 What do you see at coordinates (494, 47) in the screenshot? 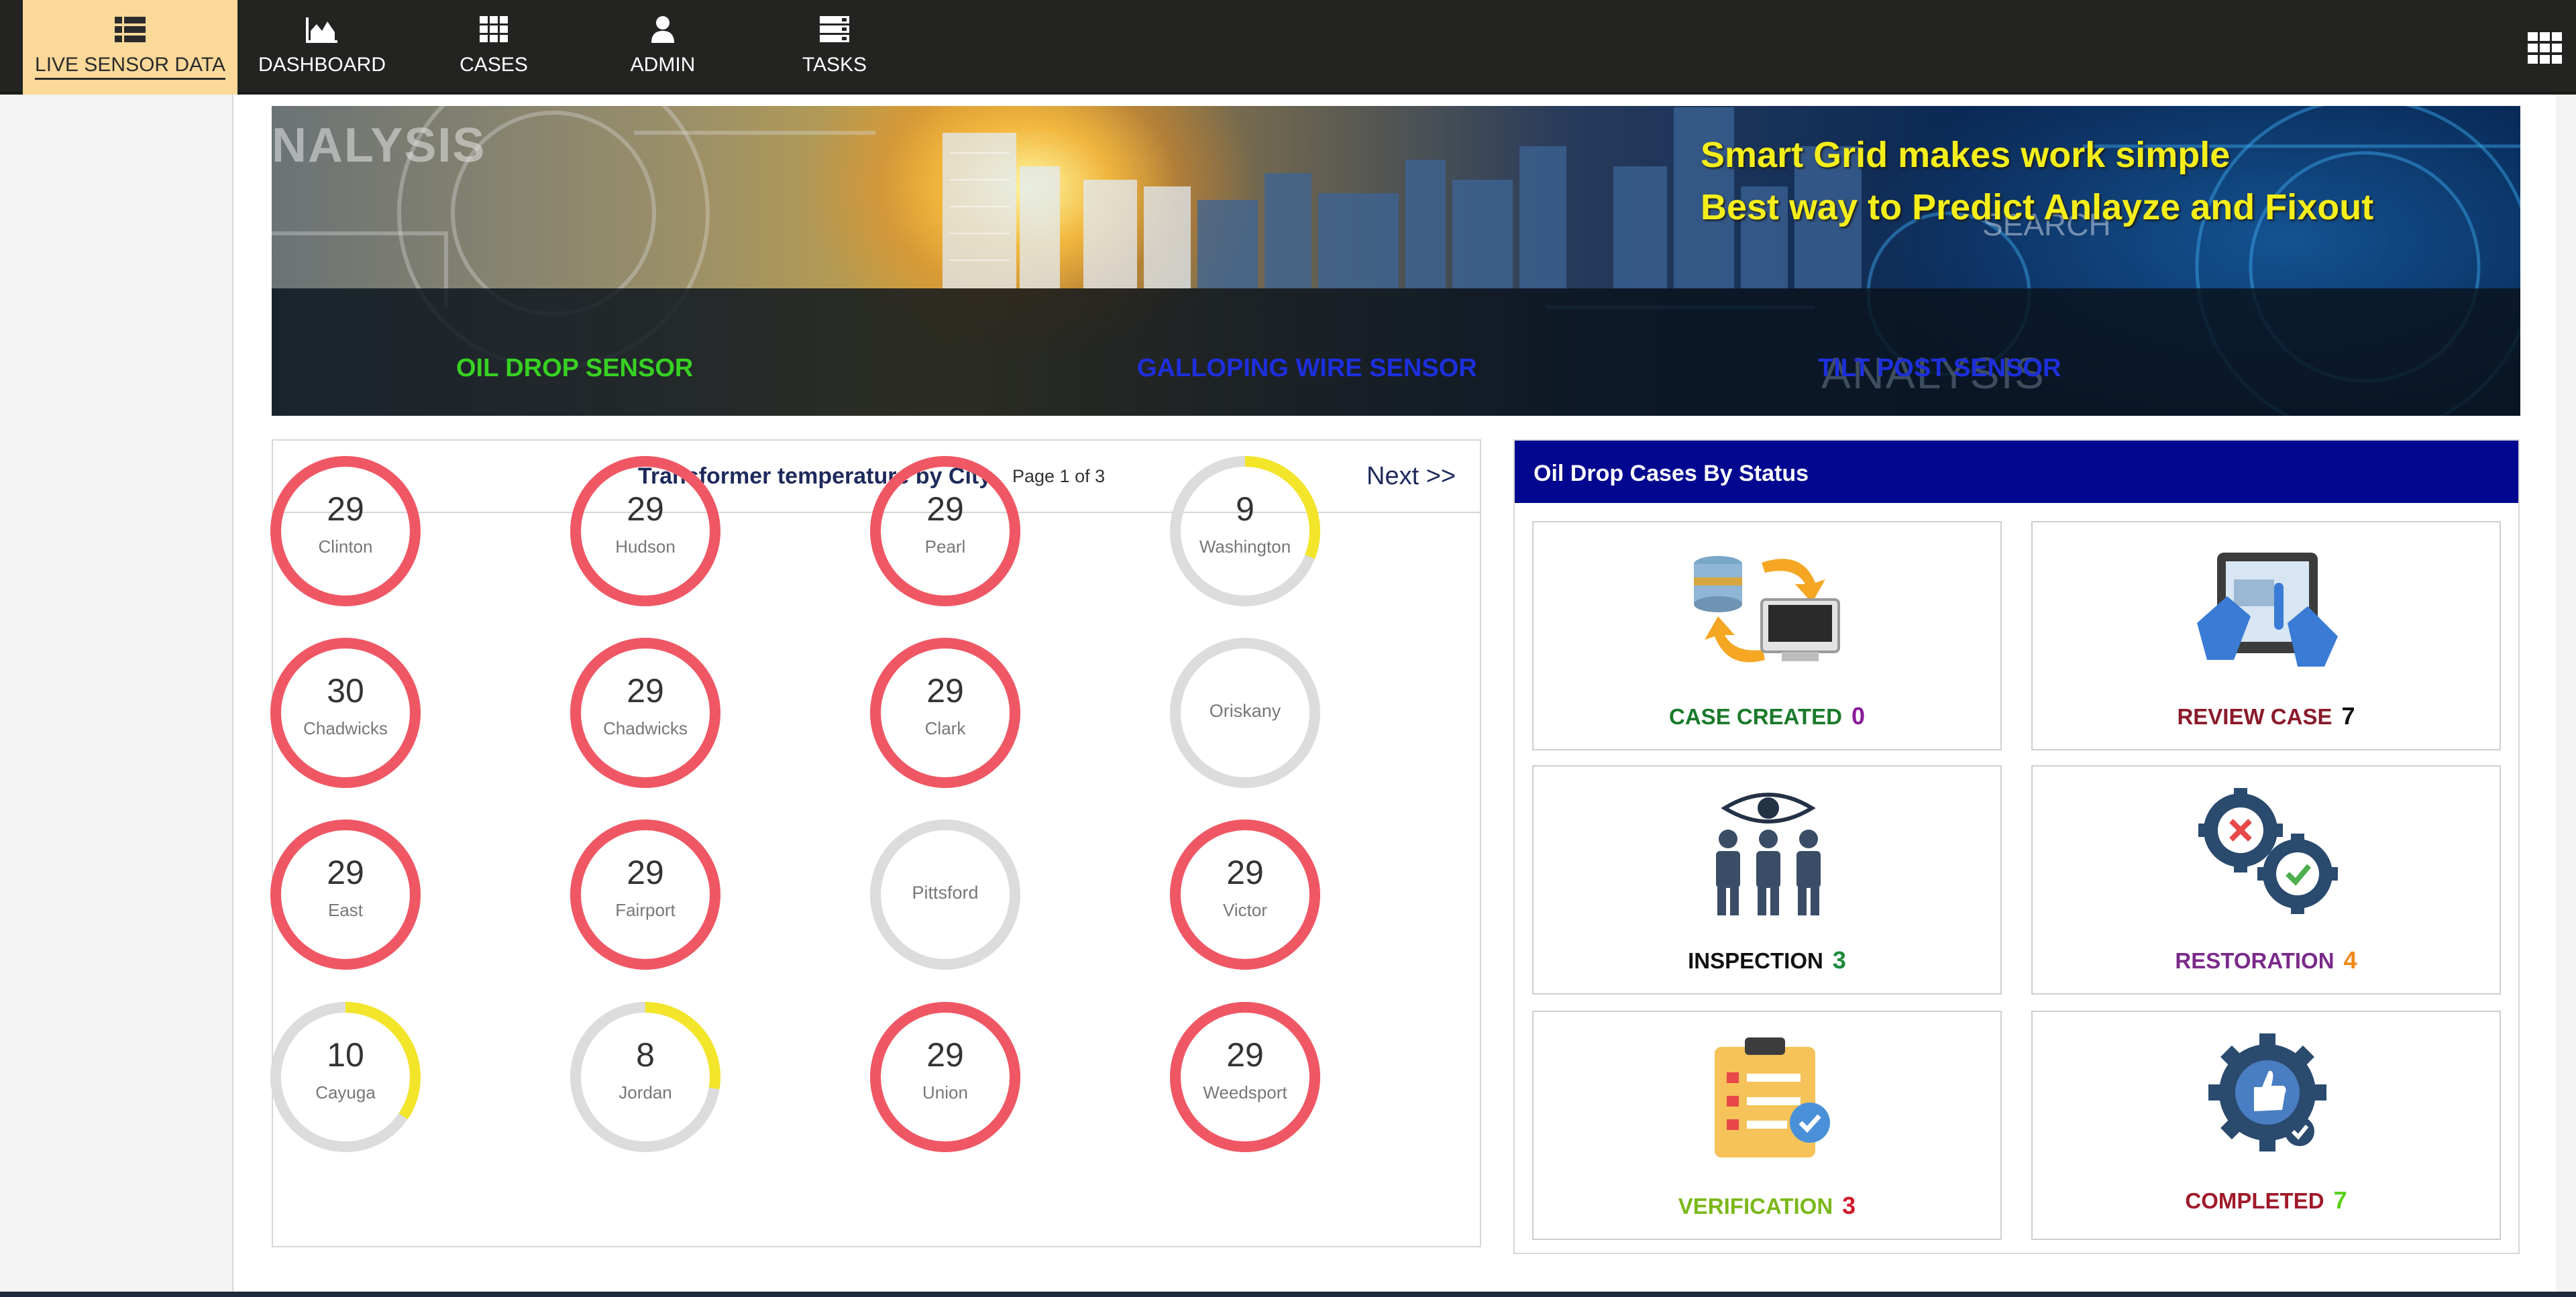
I see `nav-cases: CASES` at bounding box center [494, 47].